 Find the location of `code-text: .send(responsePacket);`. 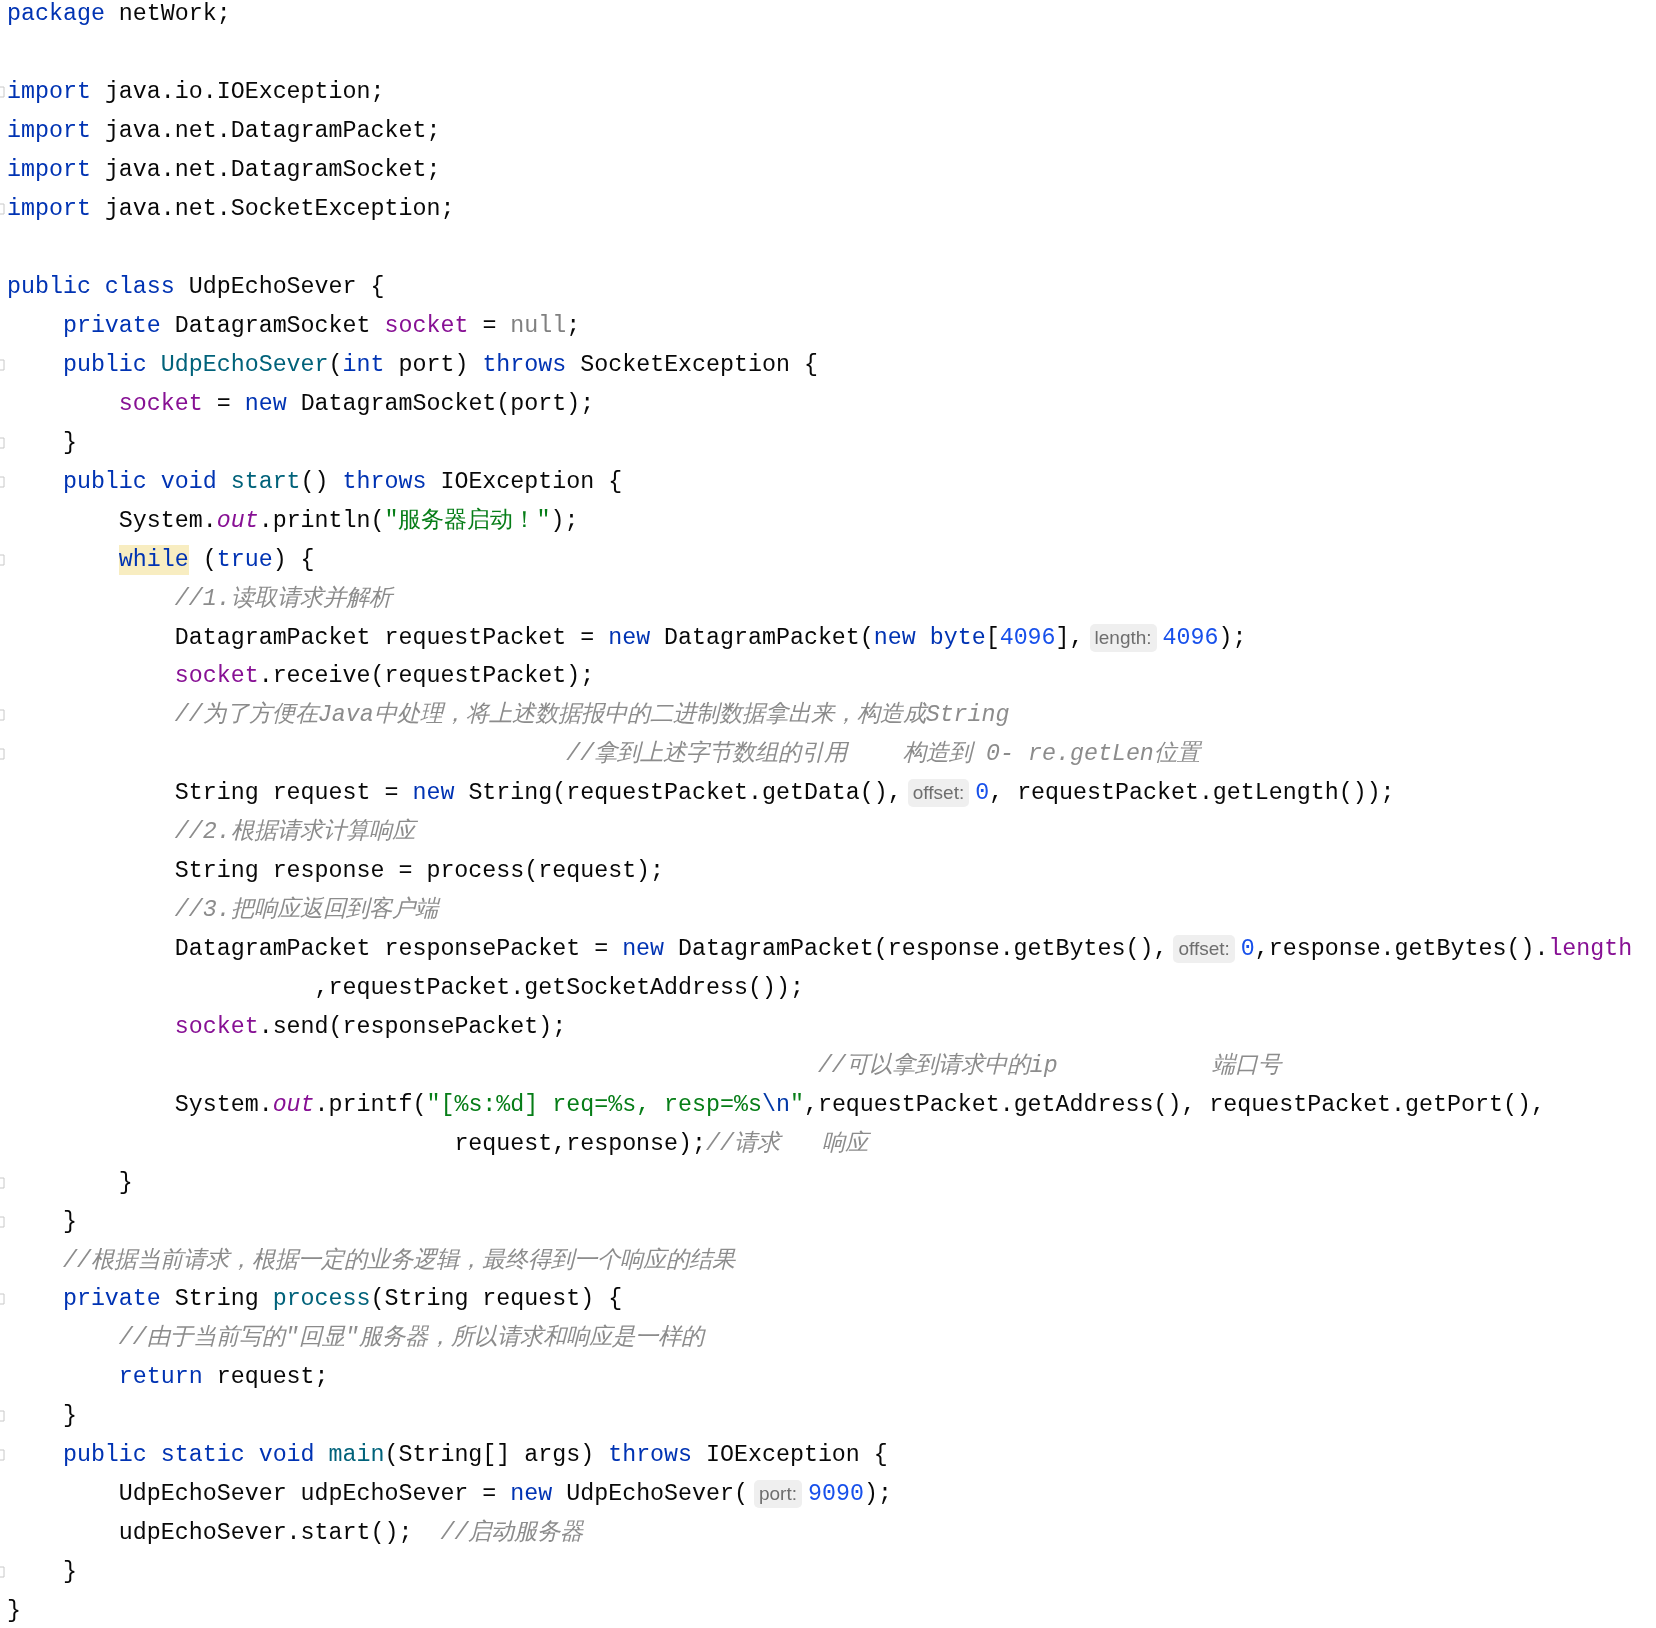

code-text: .send(responsePacket); is located at coordinates (412, 1027).